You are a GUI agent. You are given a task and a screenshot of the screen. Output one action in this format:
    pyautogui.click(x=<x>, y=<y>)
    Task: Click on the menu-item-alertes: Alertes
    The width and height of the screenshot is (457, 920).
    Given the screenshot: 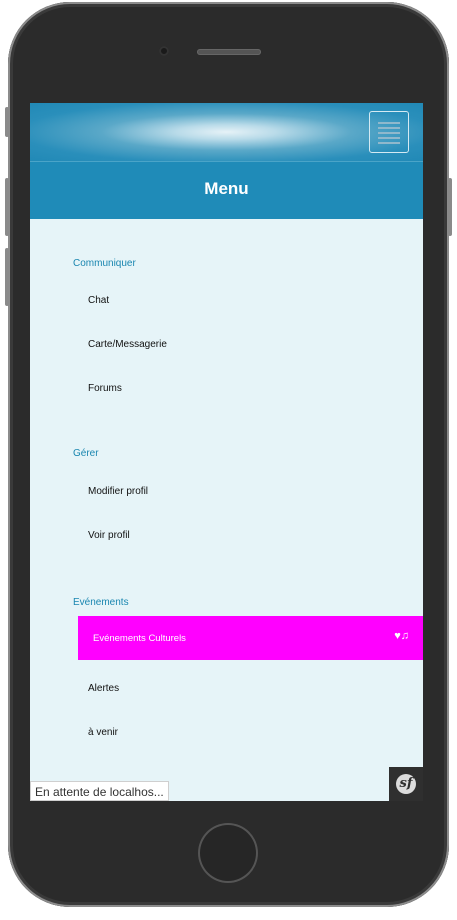 What is the action you would take?
    pyautogui.click(x=103, y=688)
    